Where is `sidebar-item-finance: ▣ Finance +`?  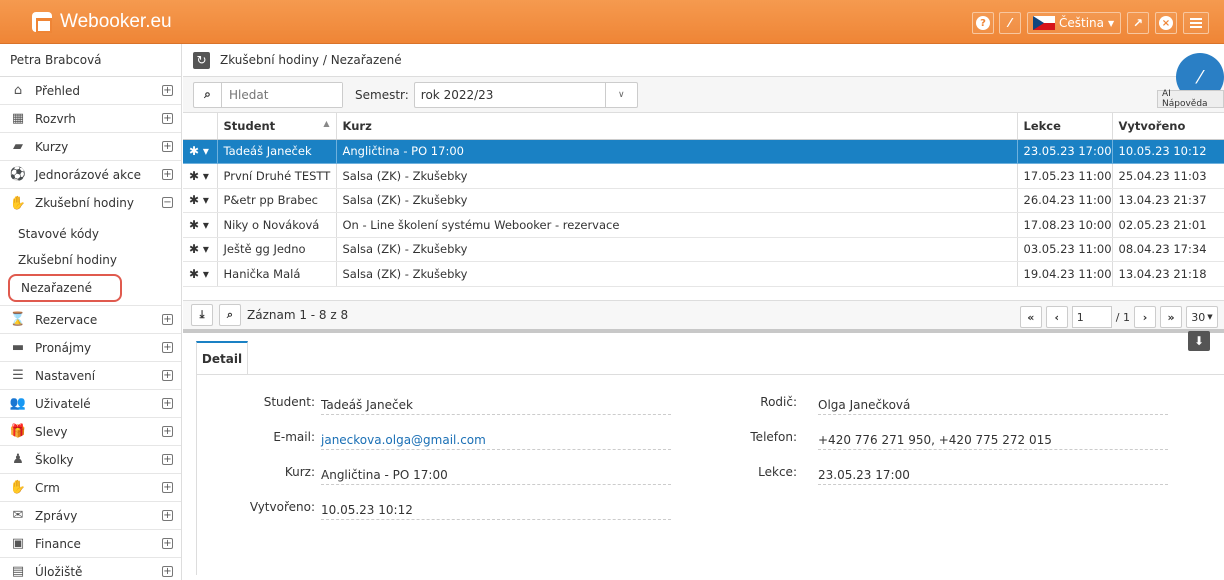 sidebar-item-finance: ▣ Finance + is located at coordinates (90, 544).